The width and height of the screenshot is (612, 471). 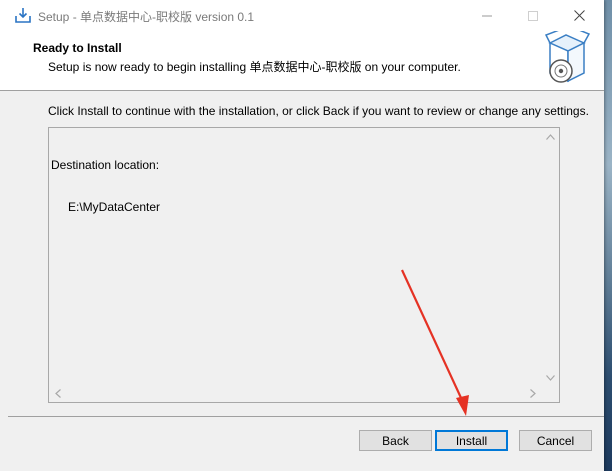 What do you see at coordinates (579, 15) in the screenshot?
I see `close-icon` at bounding box center [579, 15].